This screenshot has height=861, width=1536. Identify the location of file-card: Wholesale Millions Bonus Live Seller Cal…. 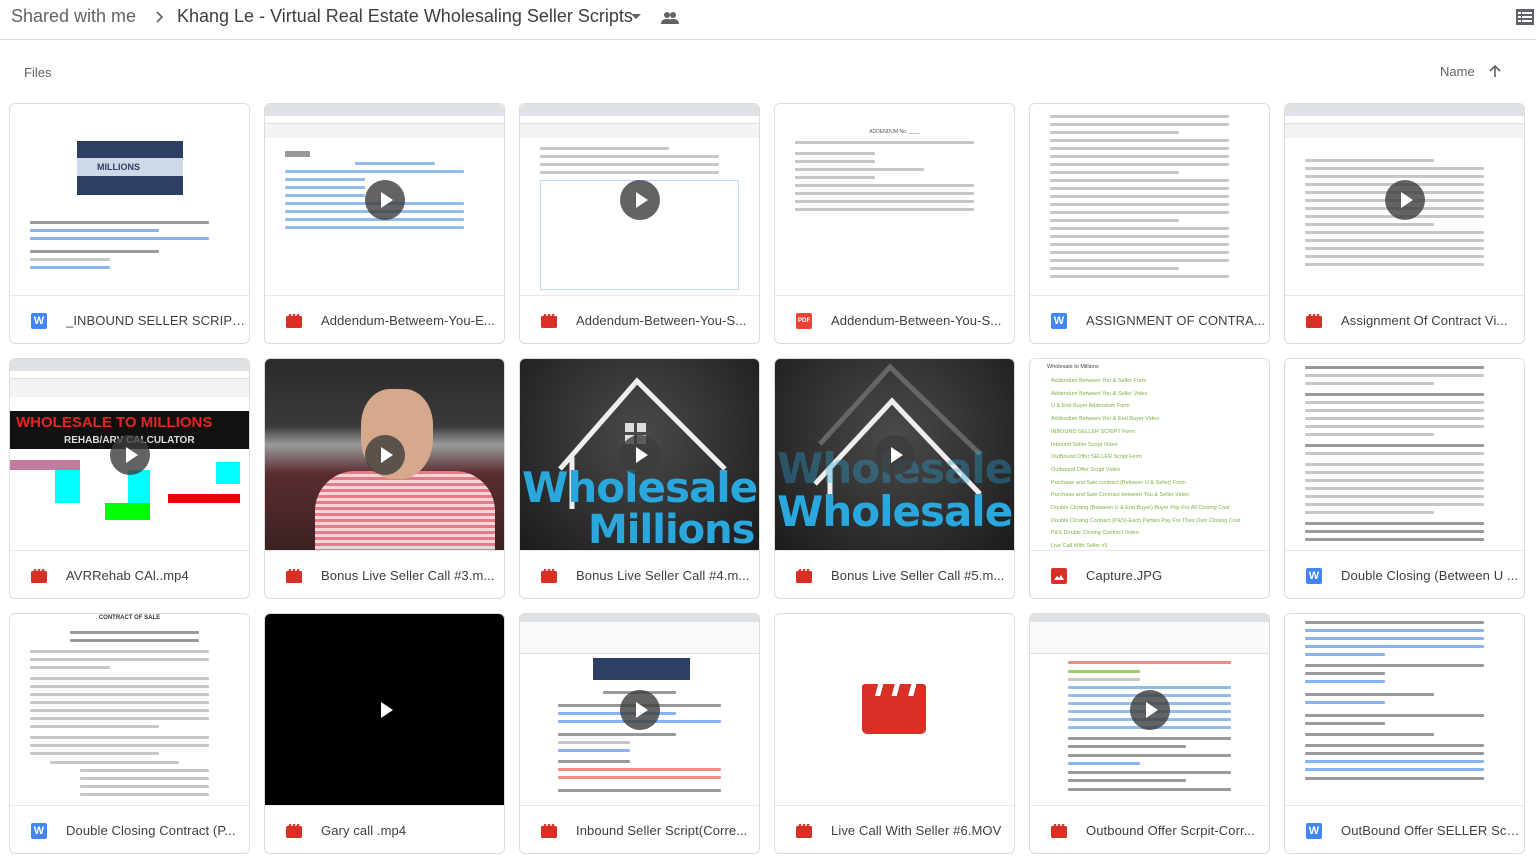
(639, 478).